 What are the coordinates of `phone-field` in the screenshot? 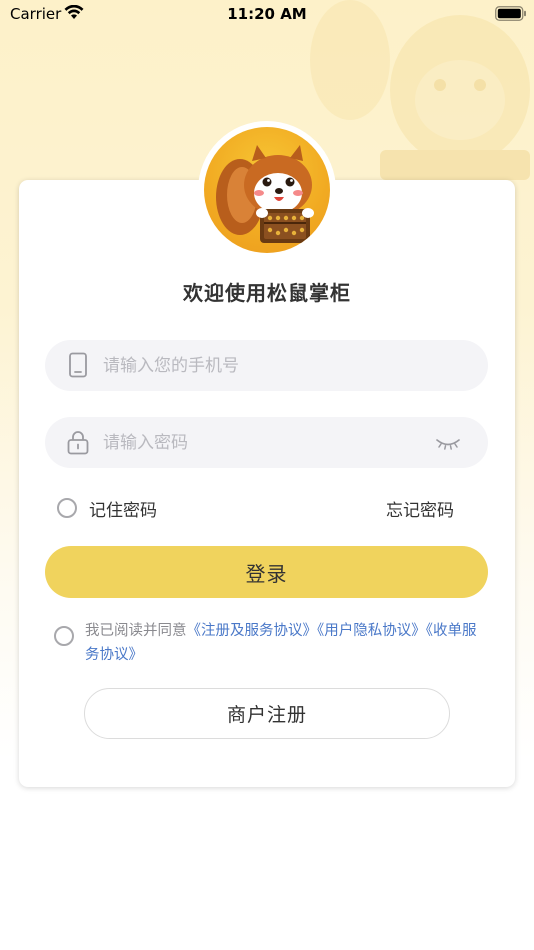 It's located at (266, 365).